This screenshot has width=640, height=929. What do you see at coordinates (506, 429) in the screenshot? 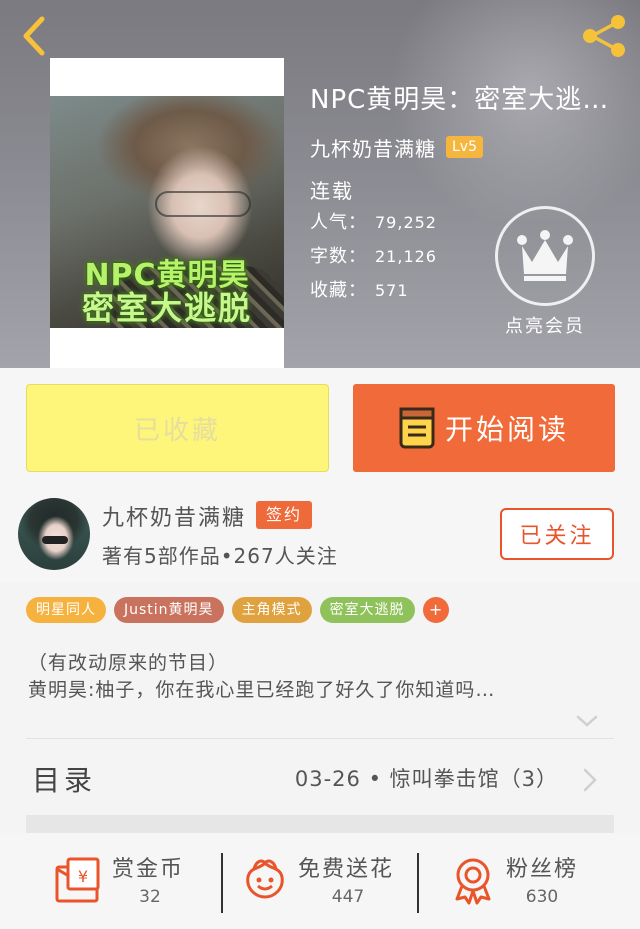
I see `start-reading-label: 开始阅读` at bounding box center [506, 429].